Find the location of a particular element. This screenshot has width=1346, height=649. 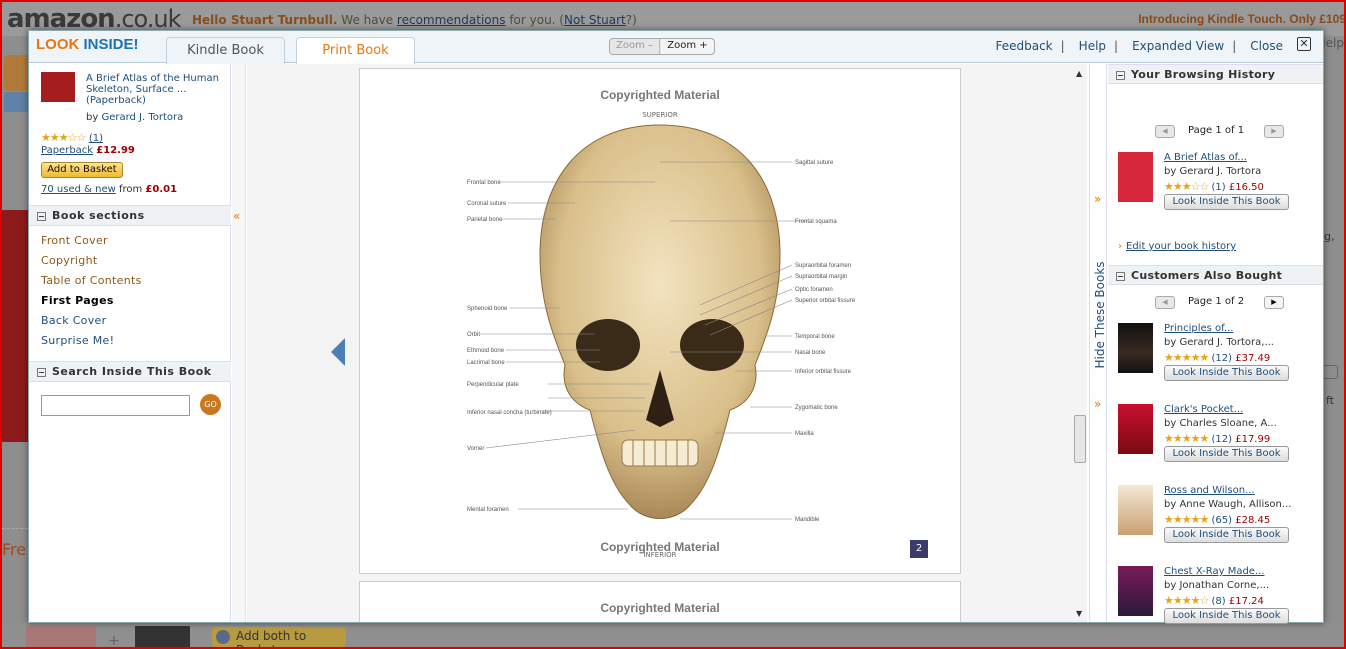

book-sections-header: − Book sections is located at coordinates (130, 215).